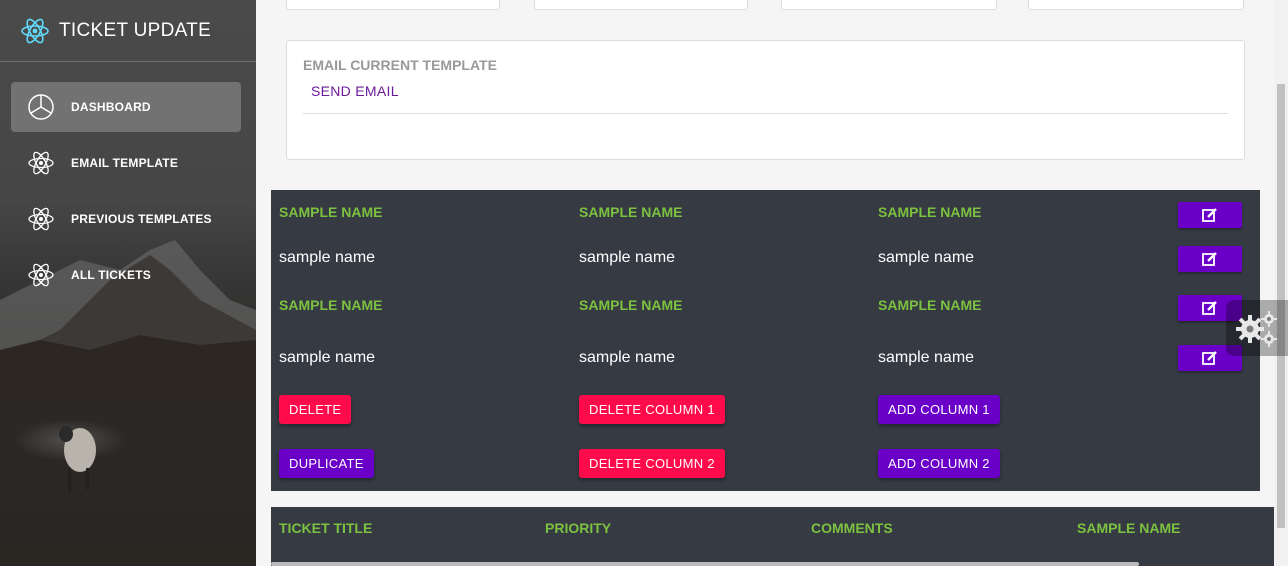 This screenshot has height=566, width=1288. I want to click on sidebar-item-all-tickets: ALL TICKETS, so click(126, 275).